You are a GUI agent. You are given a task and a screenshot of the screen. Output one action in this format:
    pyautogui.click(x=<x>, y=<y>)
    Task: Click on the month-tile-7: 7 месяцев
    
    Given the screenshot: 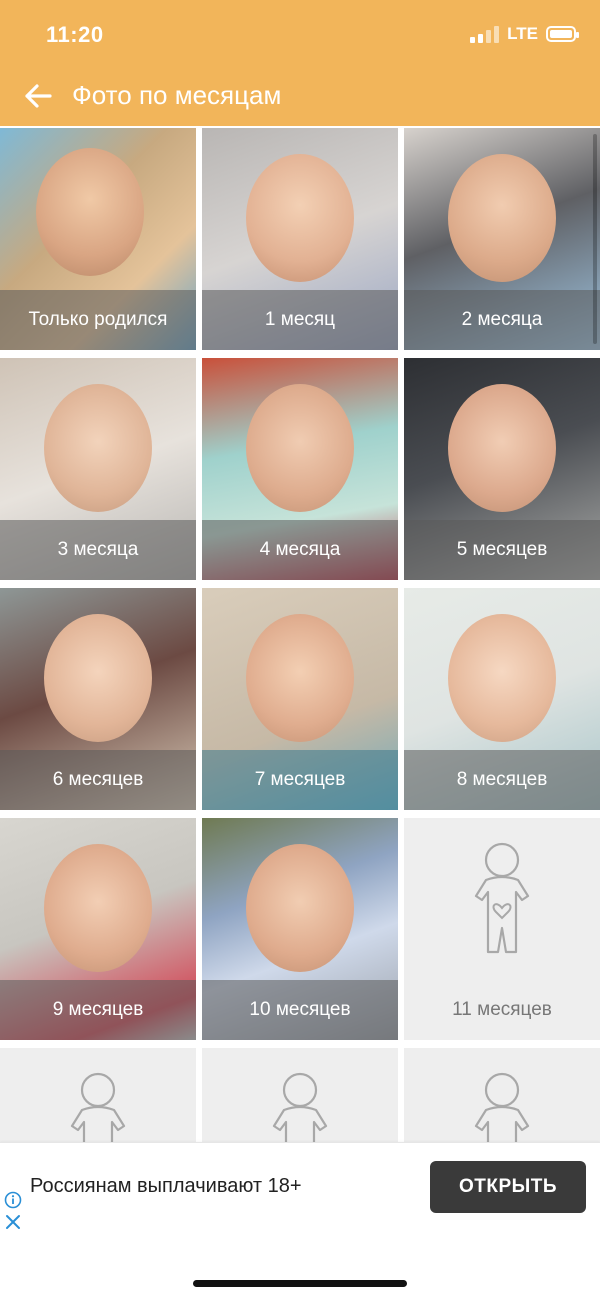 What is the action you would take?
    pyautogui.click(x=300, y=699)
    